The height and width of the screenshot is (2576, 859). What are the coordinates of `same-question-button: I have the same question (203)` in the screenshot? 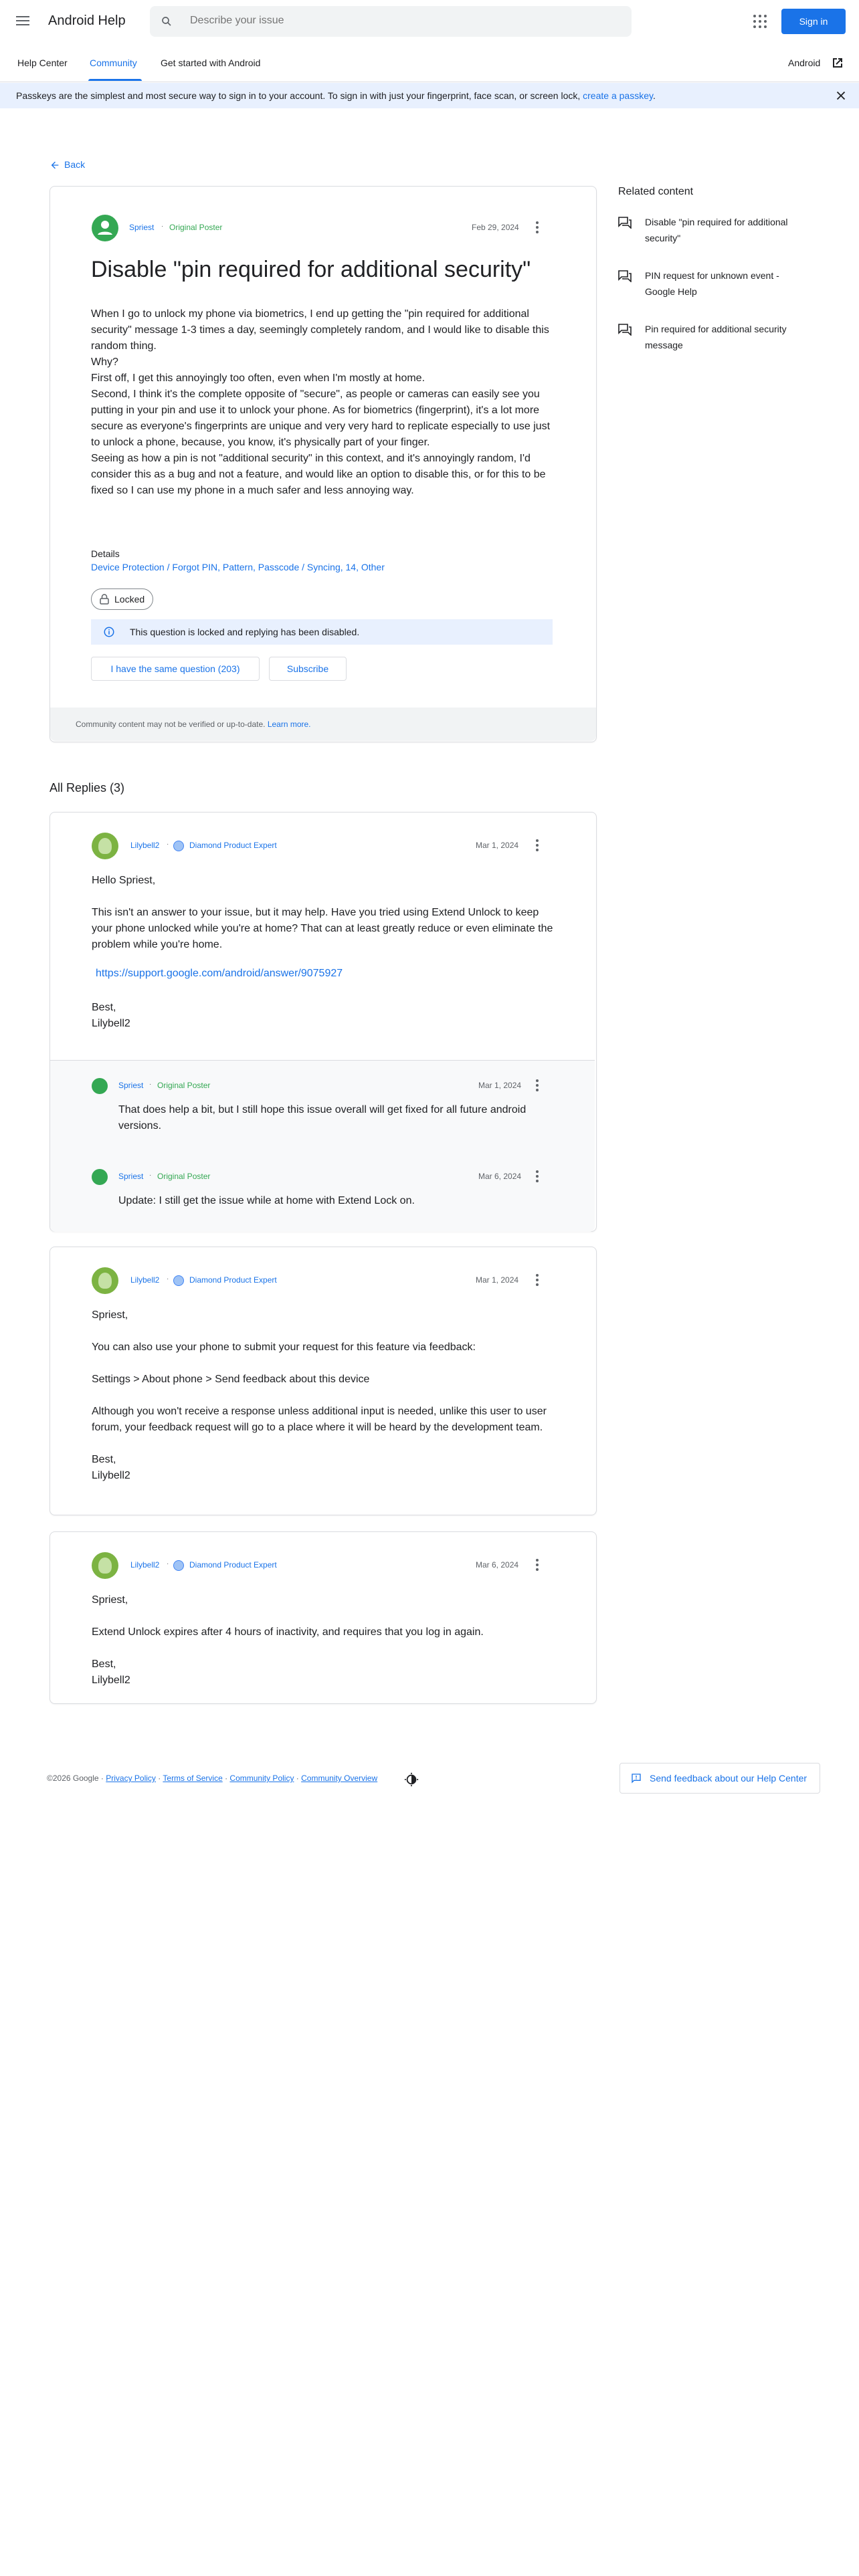 It's located at (175, 669).